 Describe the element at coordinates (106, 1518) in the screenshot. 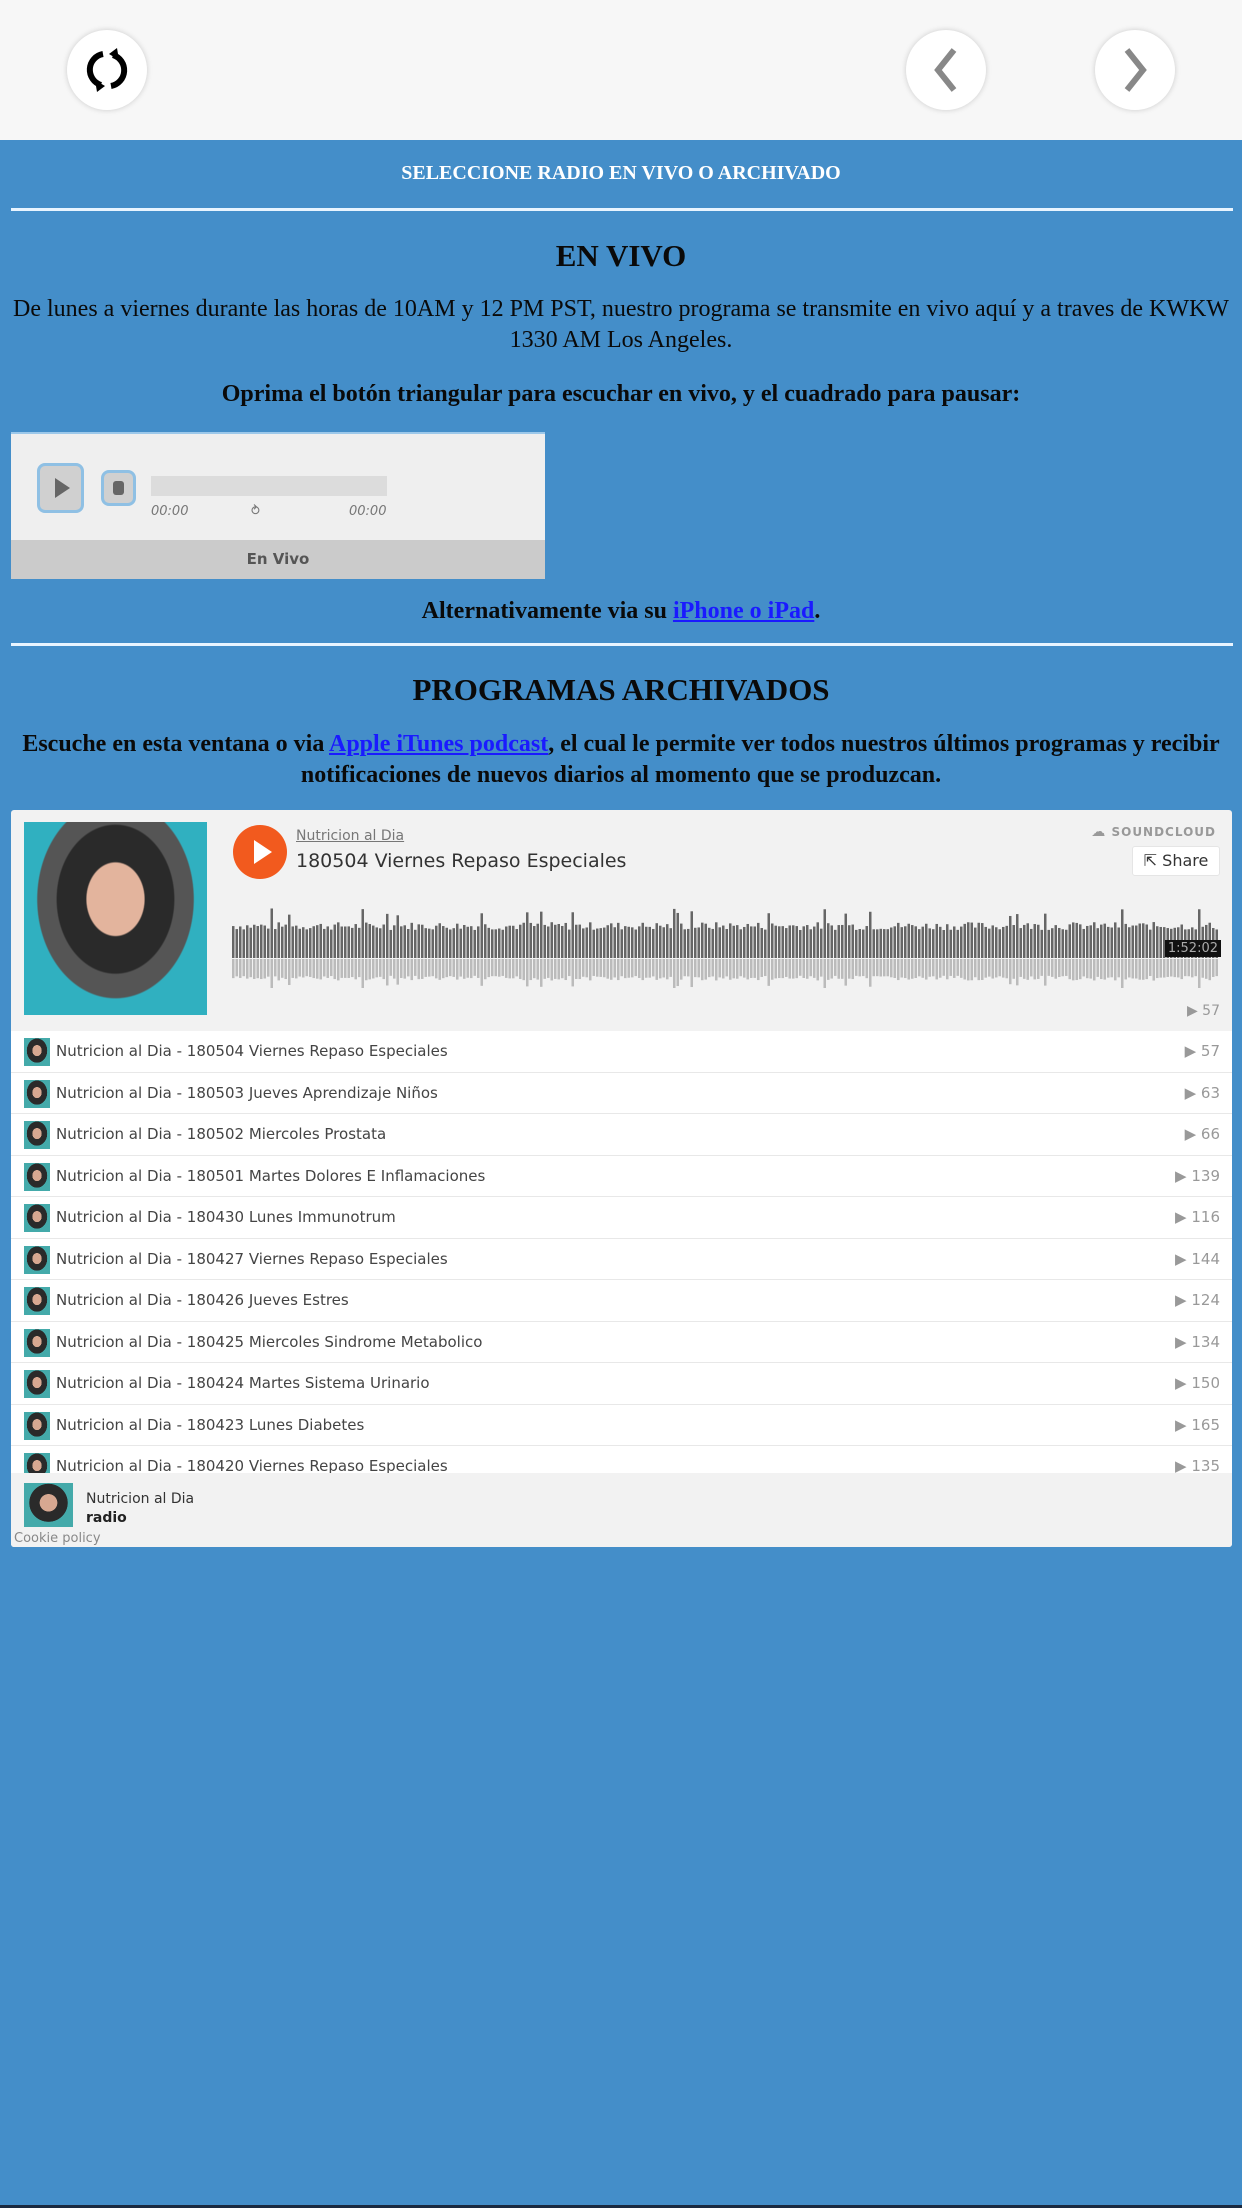

I see `footer-playlist-name: radio` at that location.